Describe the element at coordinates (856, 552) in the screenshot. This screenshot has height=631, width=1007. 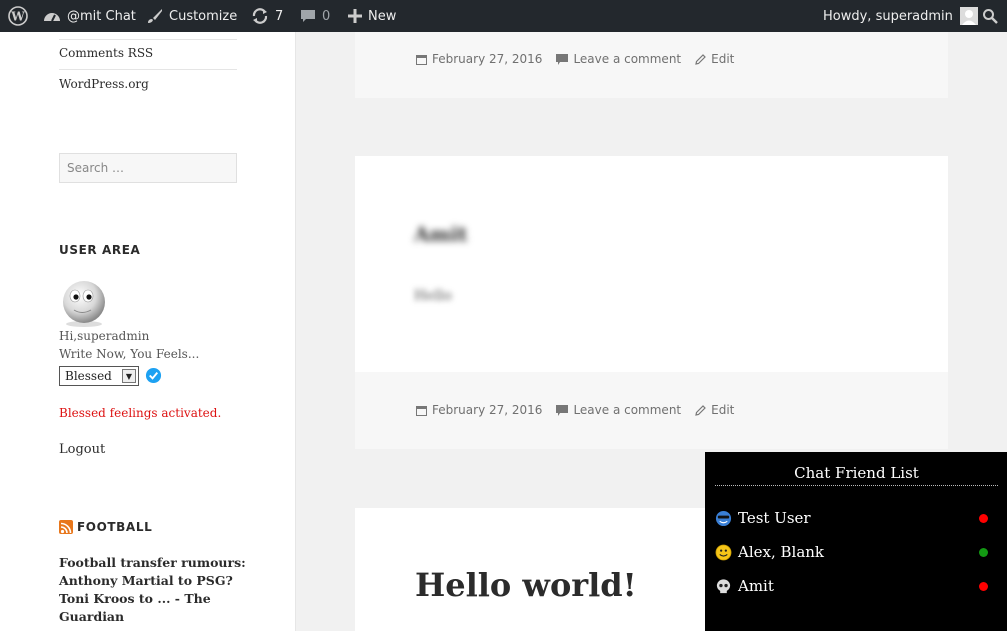
I see `chat-friend-item: Alex, Blank` at that location.